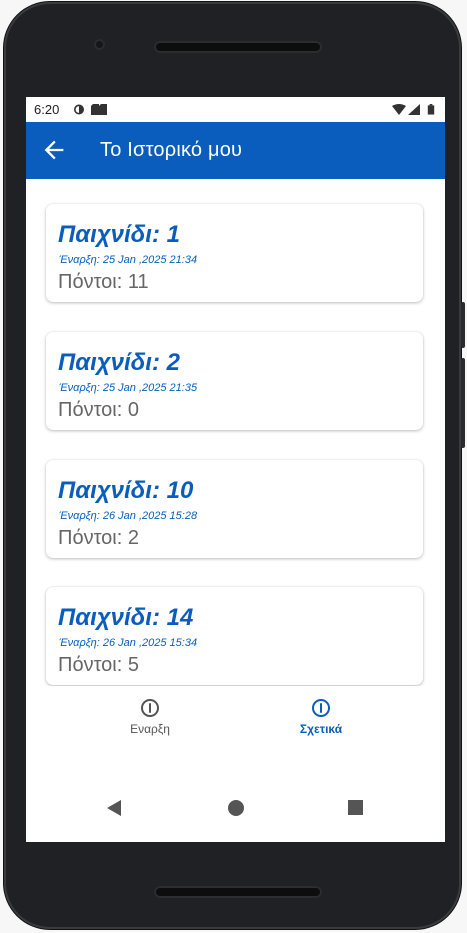 The width and height of the screenshot is (467, 933). What do you see at coordinates (399, 109) in the screenshot?
I see `wifi-icon` at bounding box center [399, 109].